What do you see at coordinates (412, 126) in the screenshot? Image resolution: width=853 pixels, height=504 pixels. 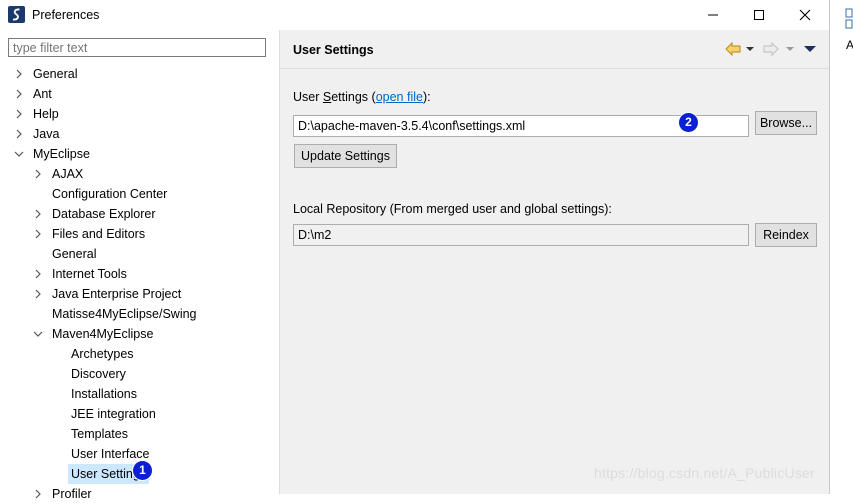 I see `user-settings-value: D:\apache-maven-3.5.4\conf\settings.xml` at bounding box center [412, 126].